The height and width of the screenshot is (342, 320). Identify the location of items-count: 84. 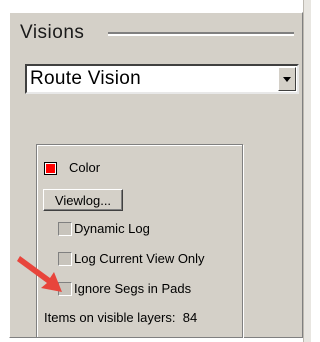
(190, 317).